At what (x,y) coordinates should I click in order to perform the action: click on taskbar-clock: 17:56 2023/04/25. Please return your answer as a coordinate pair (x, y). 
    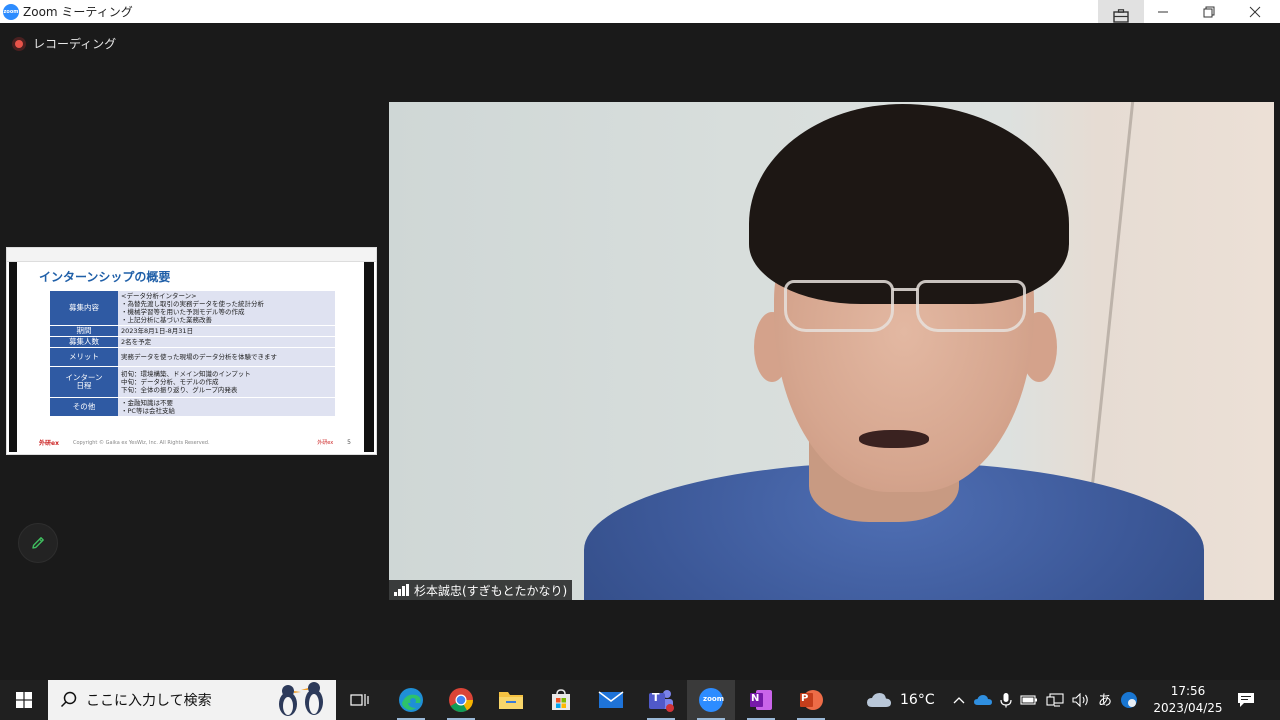
    Looking at the image, I should click on (1188, 700).